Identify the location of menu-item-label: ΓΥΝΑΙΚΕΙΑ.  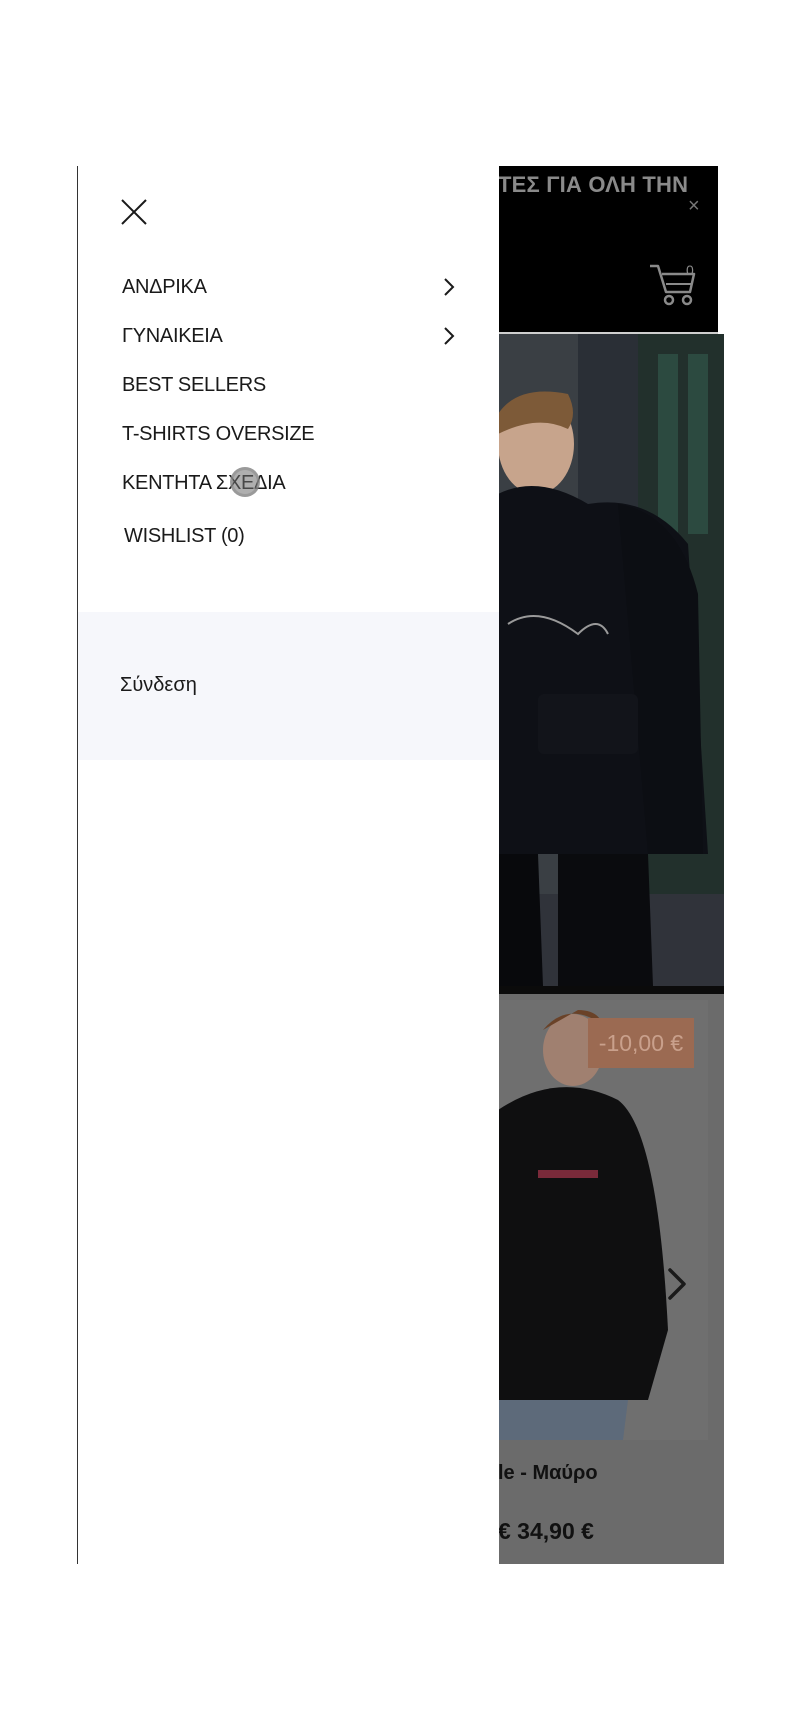
(172, 336).